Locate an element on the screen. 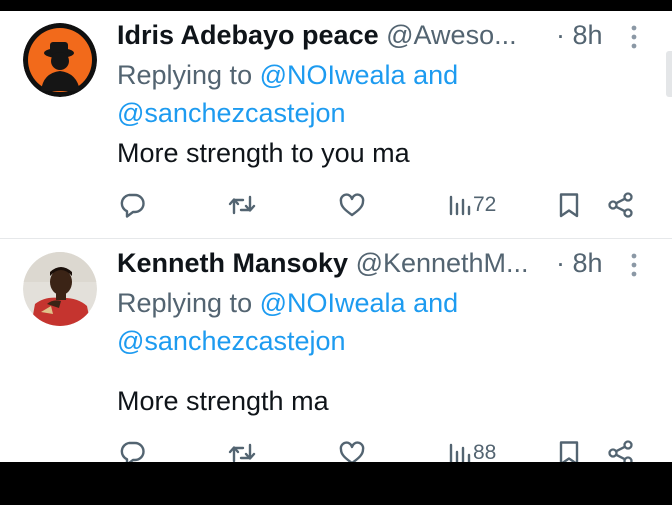  views-count: 72 is located at coordinates (485, 204).